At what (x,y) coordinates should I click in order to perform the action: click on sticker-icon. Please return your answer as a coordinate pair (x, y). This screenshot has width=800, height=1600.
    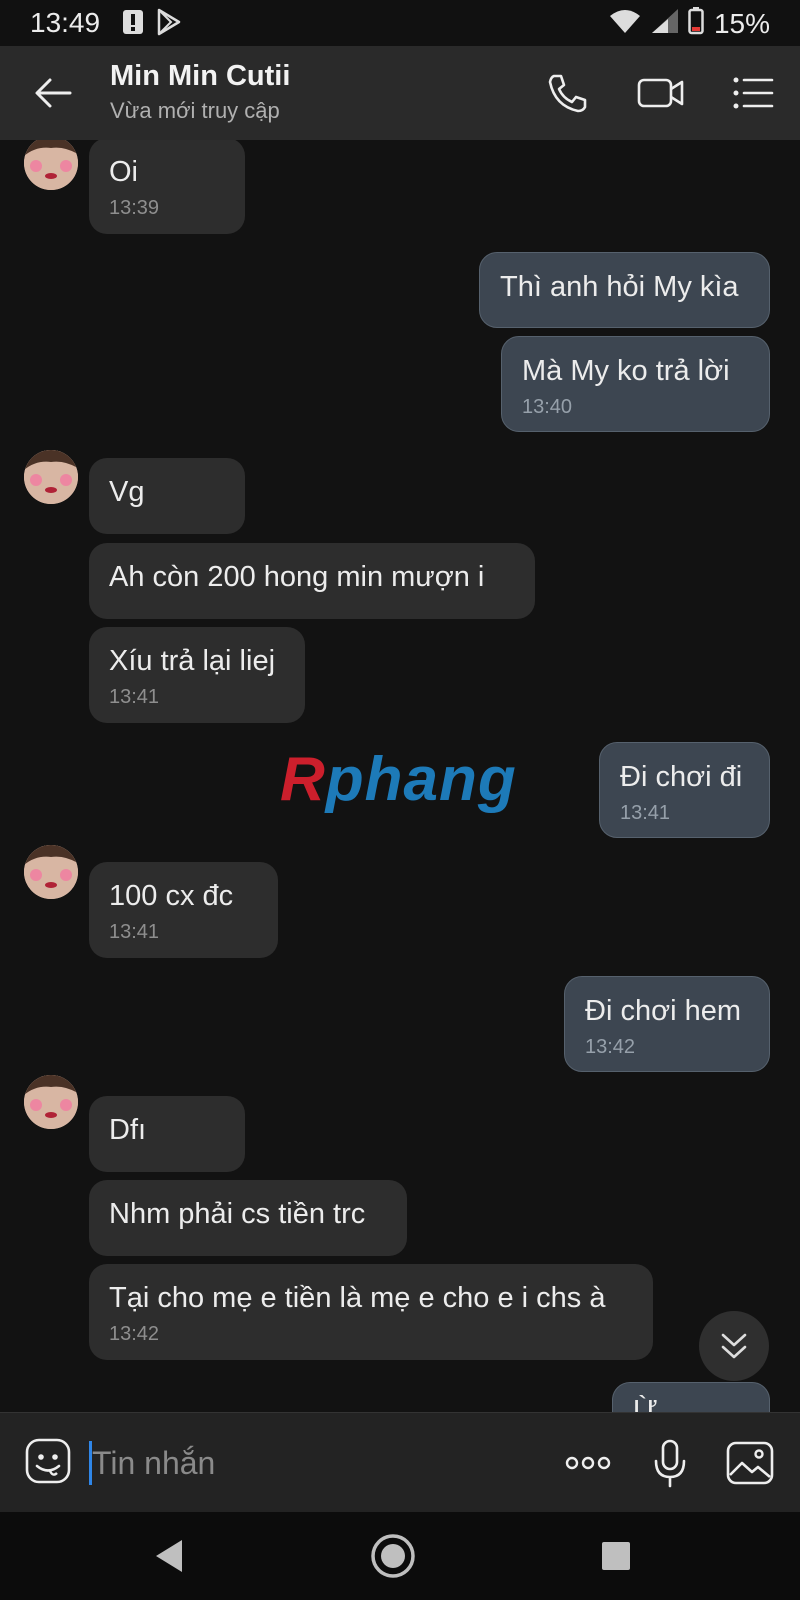
    Looking at the image, I should click on (48, 1461).